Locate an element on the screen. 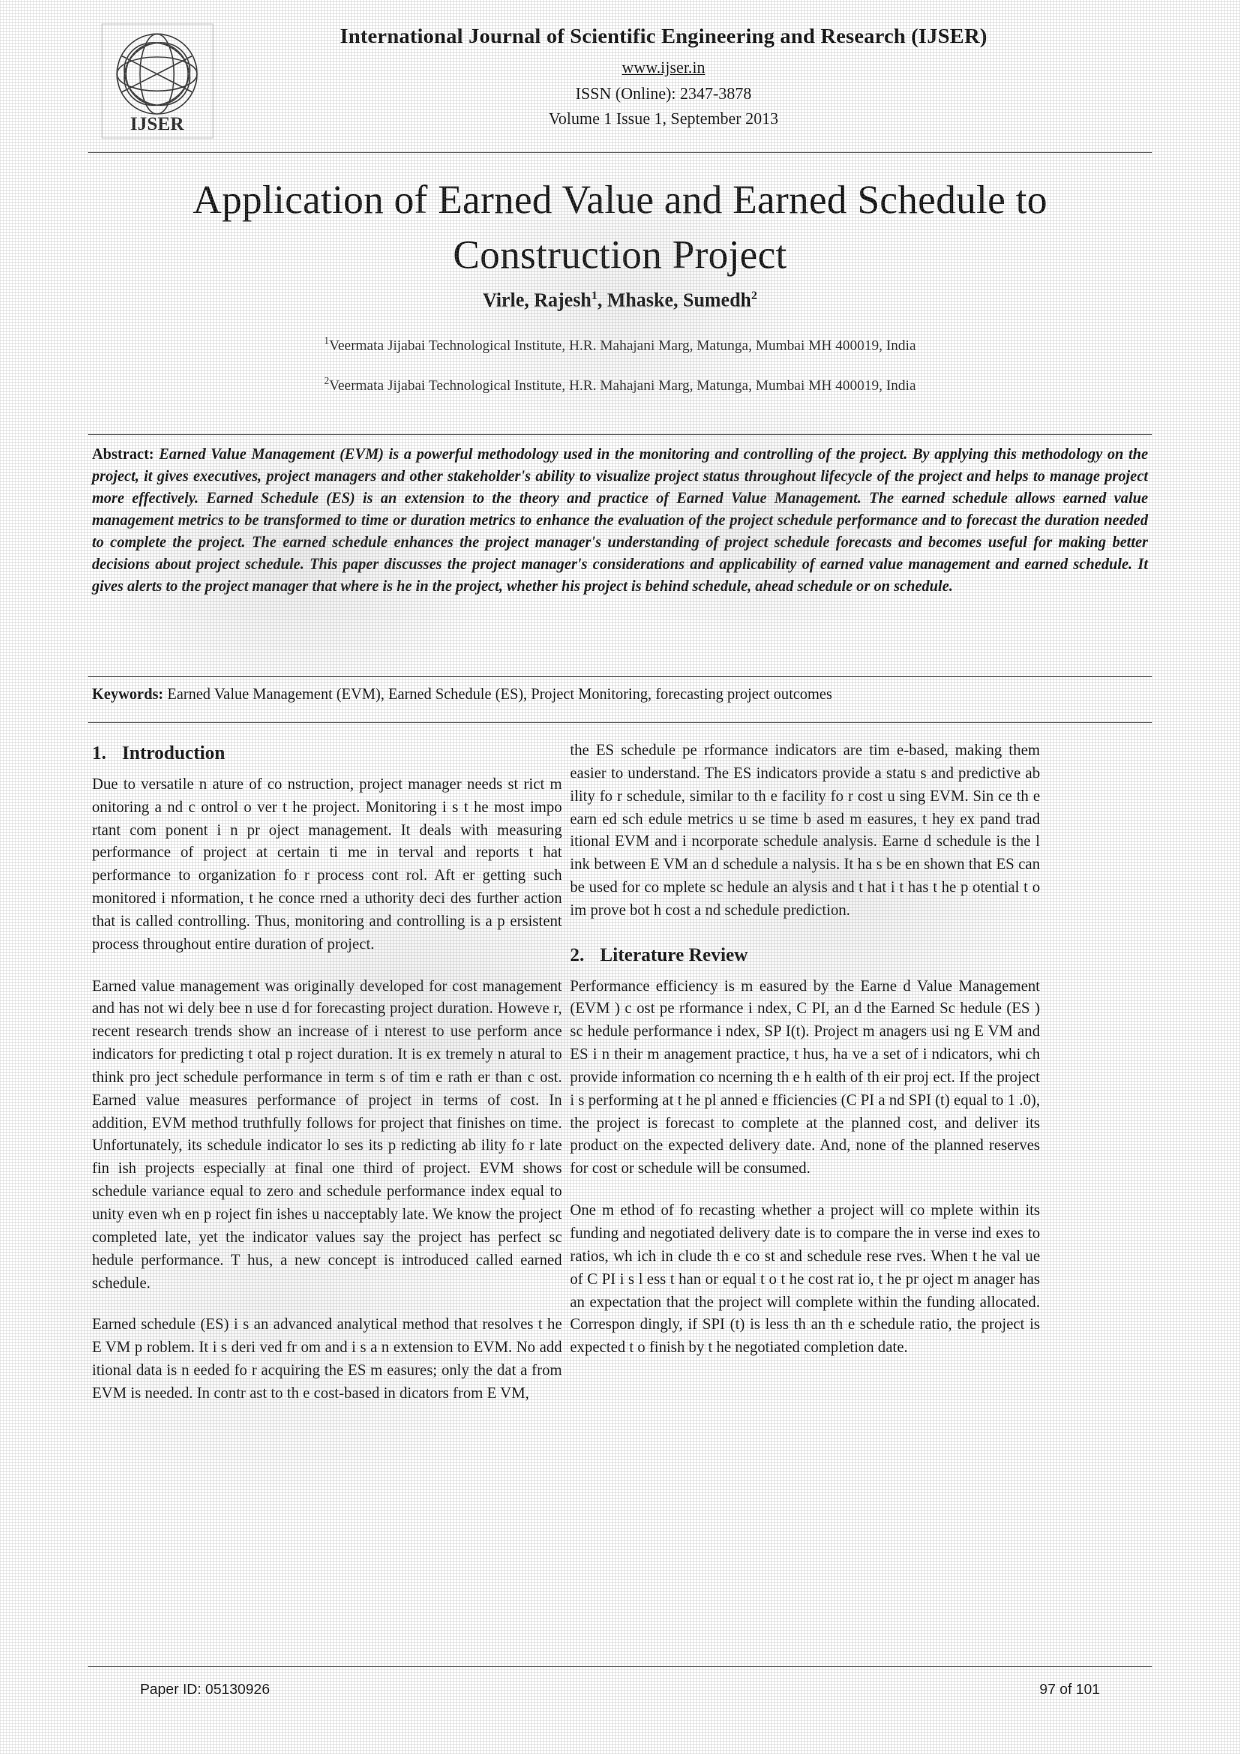  abstract-bottom-divider is located at coordinates (620, 676).